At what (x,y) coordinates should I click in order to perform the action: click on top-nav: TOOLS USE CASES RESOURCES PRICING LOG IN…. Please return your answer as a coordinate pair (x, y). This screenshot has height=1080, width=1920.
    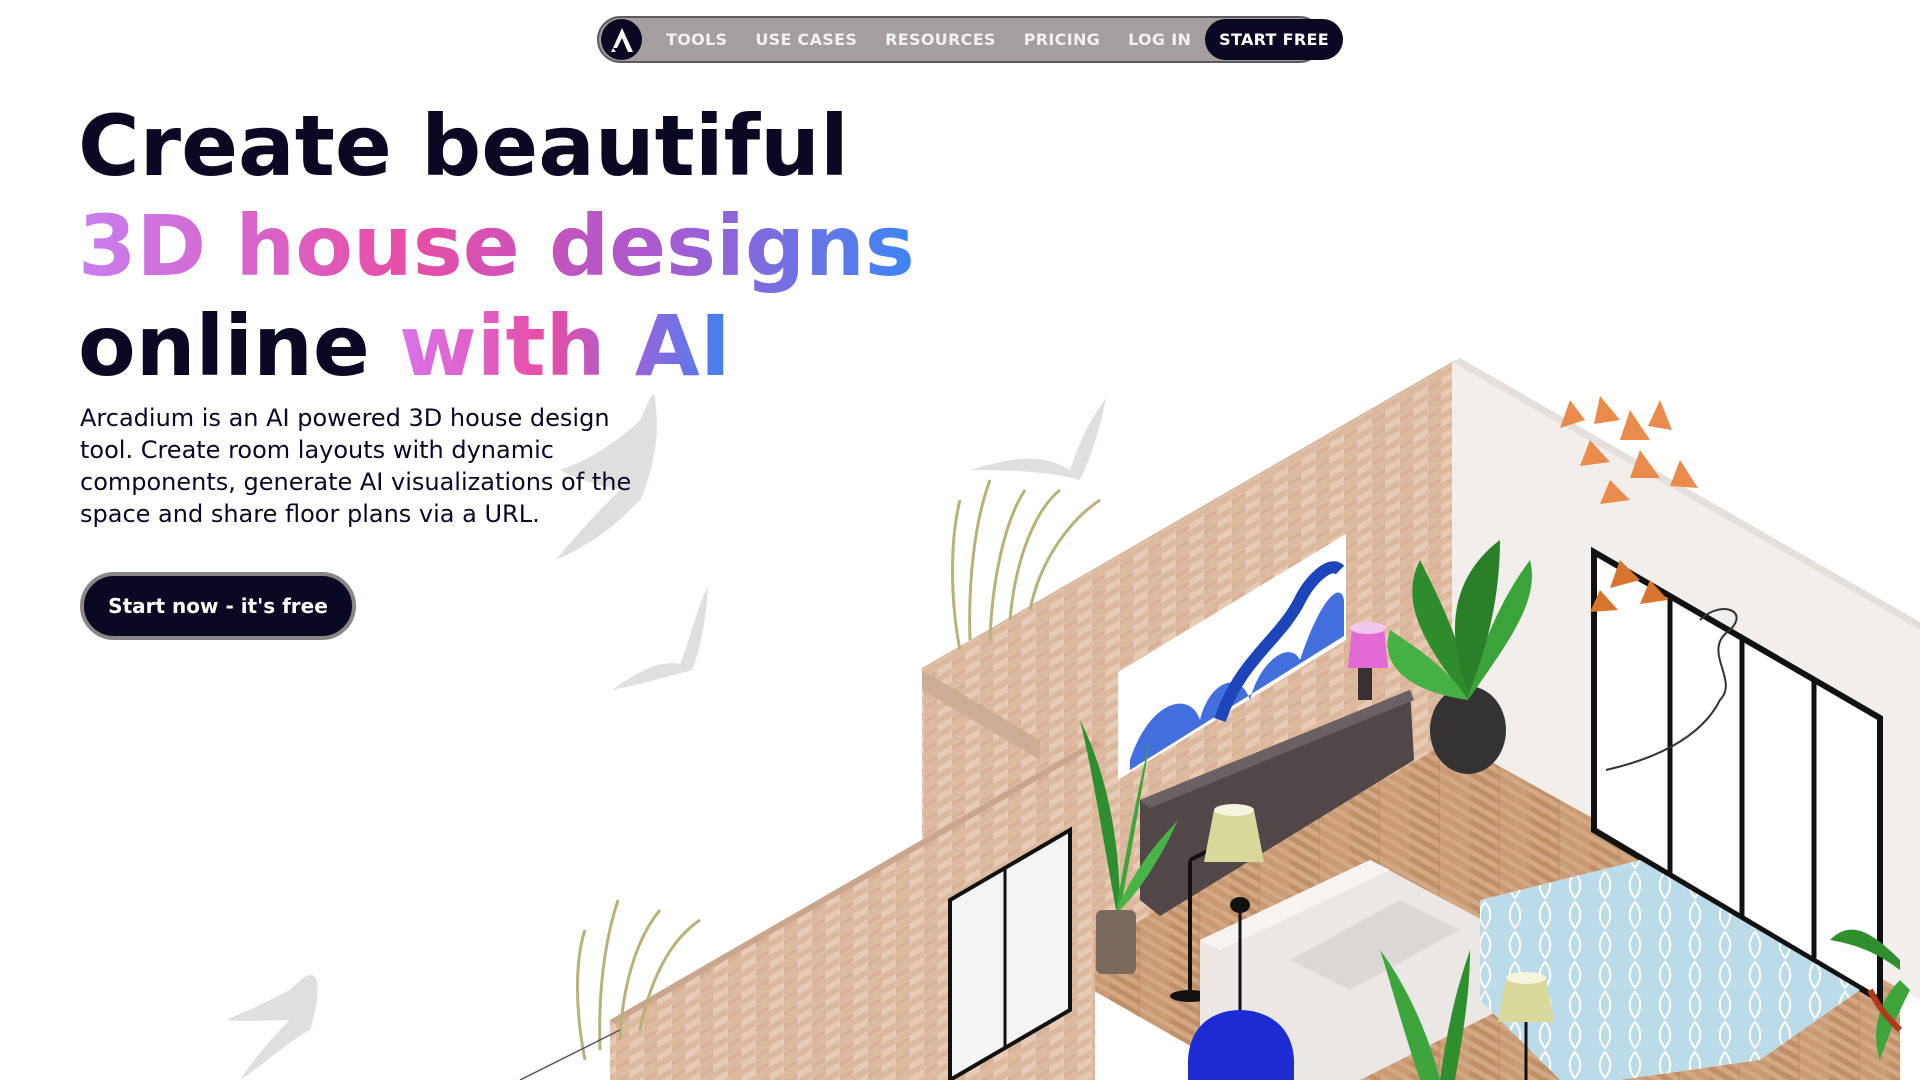
    Looking at the image, I should click on (970, 39).